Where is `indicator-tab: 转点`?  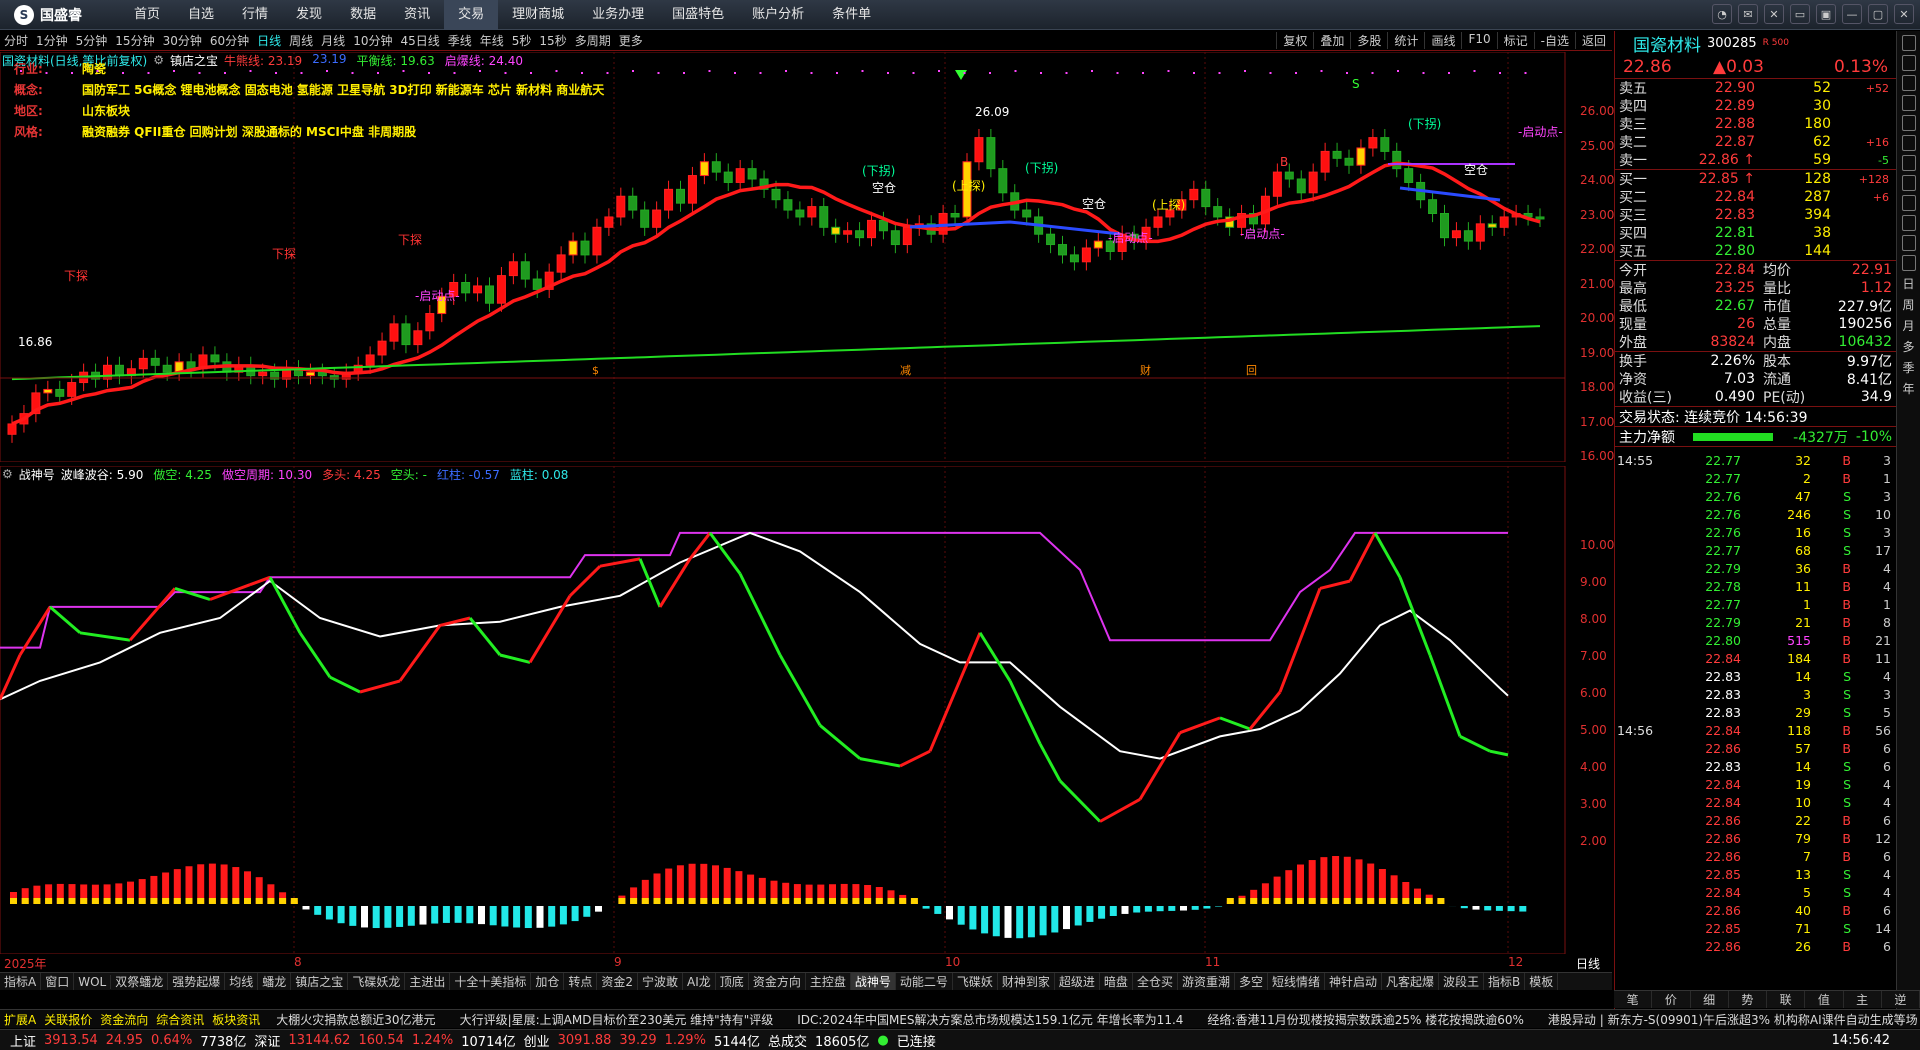 indicator-tab: 转点 is located at coordinates (581, 981).